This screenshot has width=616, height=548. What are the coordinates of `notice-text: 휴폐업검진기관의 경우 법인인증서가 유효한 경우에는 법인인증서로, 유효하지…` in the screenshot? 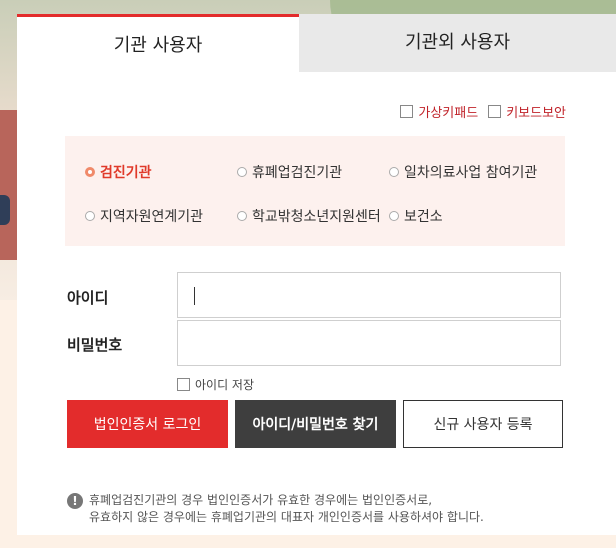 It's located at (286, 509).